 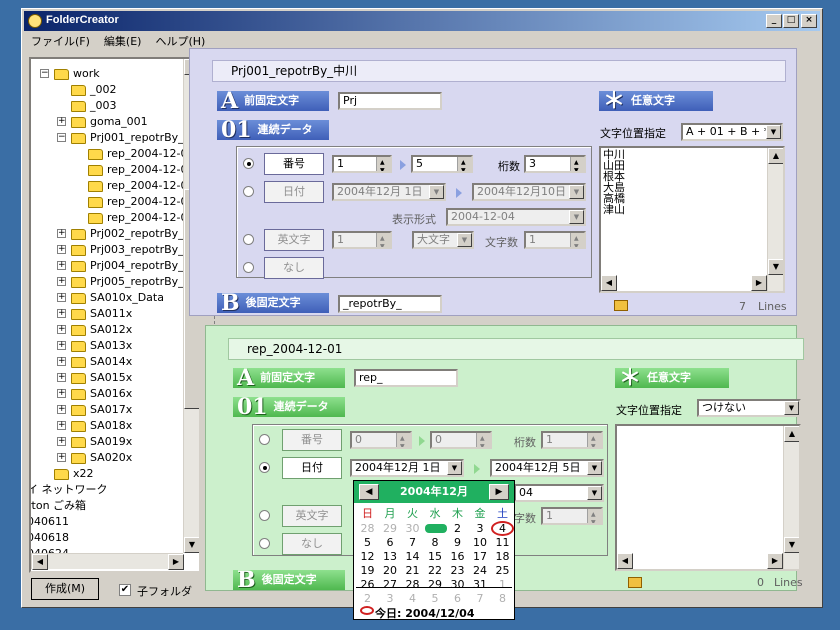 What do you see at coordinates (559, 493) in the screenshot?
I see `p2-format-select: 04 ▼` at bounding box center [559, 493].